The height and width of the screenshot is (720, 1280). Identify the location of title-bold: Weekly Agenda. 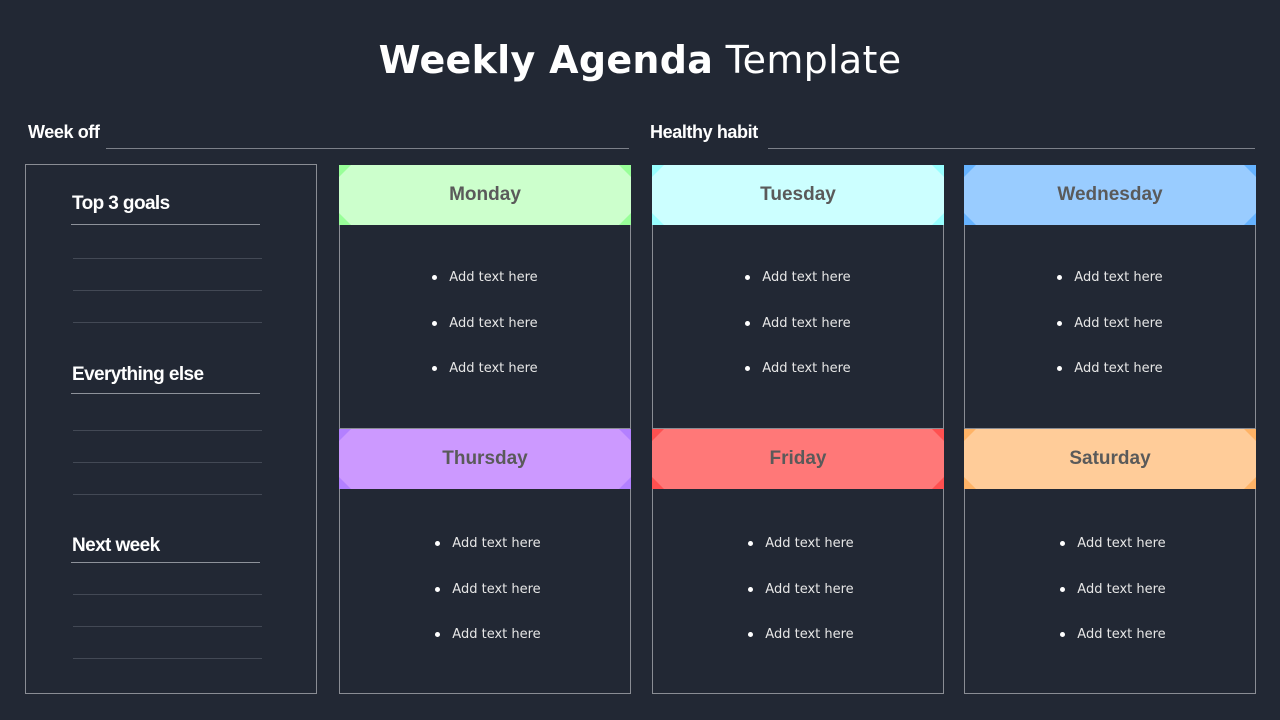
(546, 60).